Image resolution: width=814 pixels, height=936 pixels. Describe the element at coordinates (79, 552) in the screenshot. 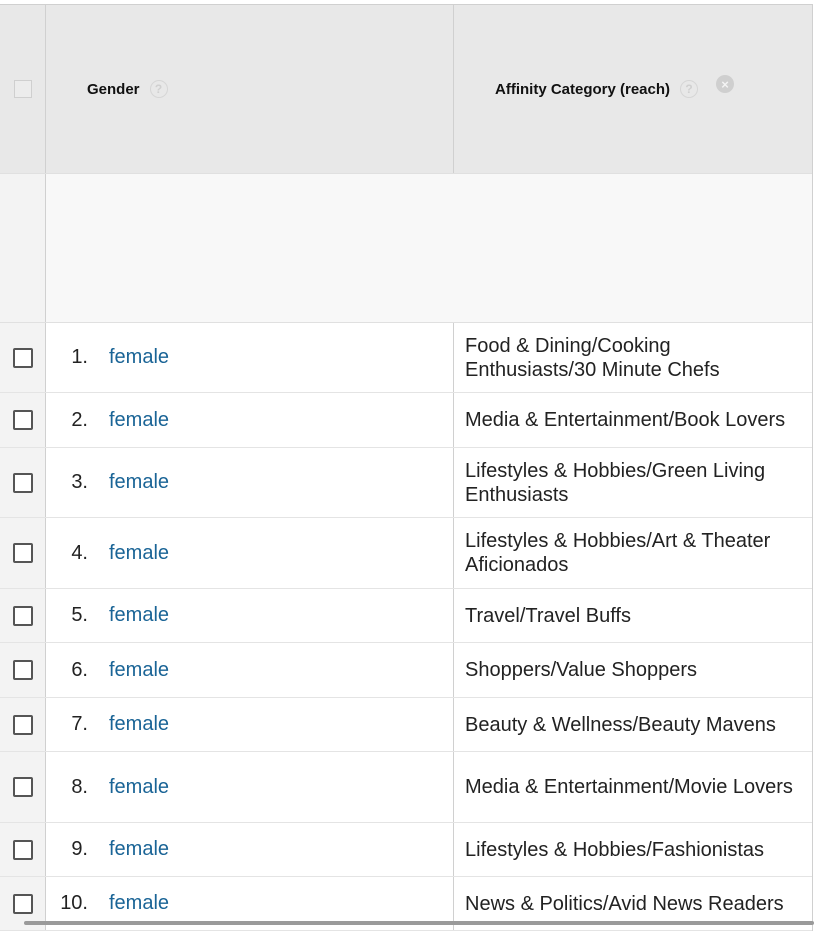

I see `row-number: 4.` at that location.